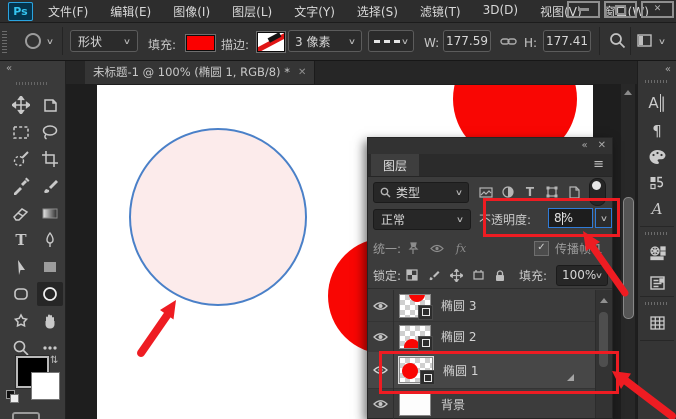 This screenshot has height=419, width=676. What do you see at coordinates (50, 240) in the screenshot?
I see `pen-tool` at bounding box center [50, 240].